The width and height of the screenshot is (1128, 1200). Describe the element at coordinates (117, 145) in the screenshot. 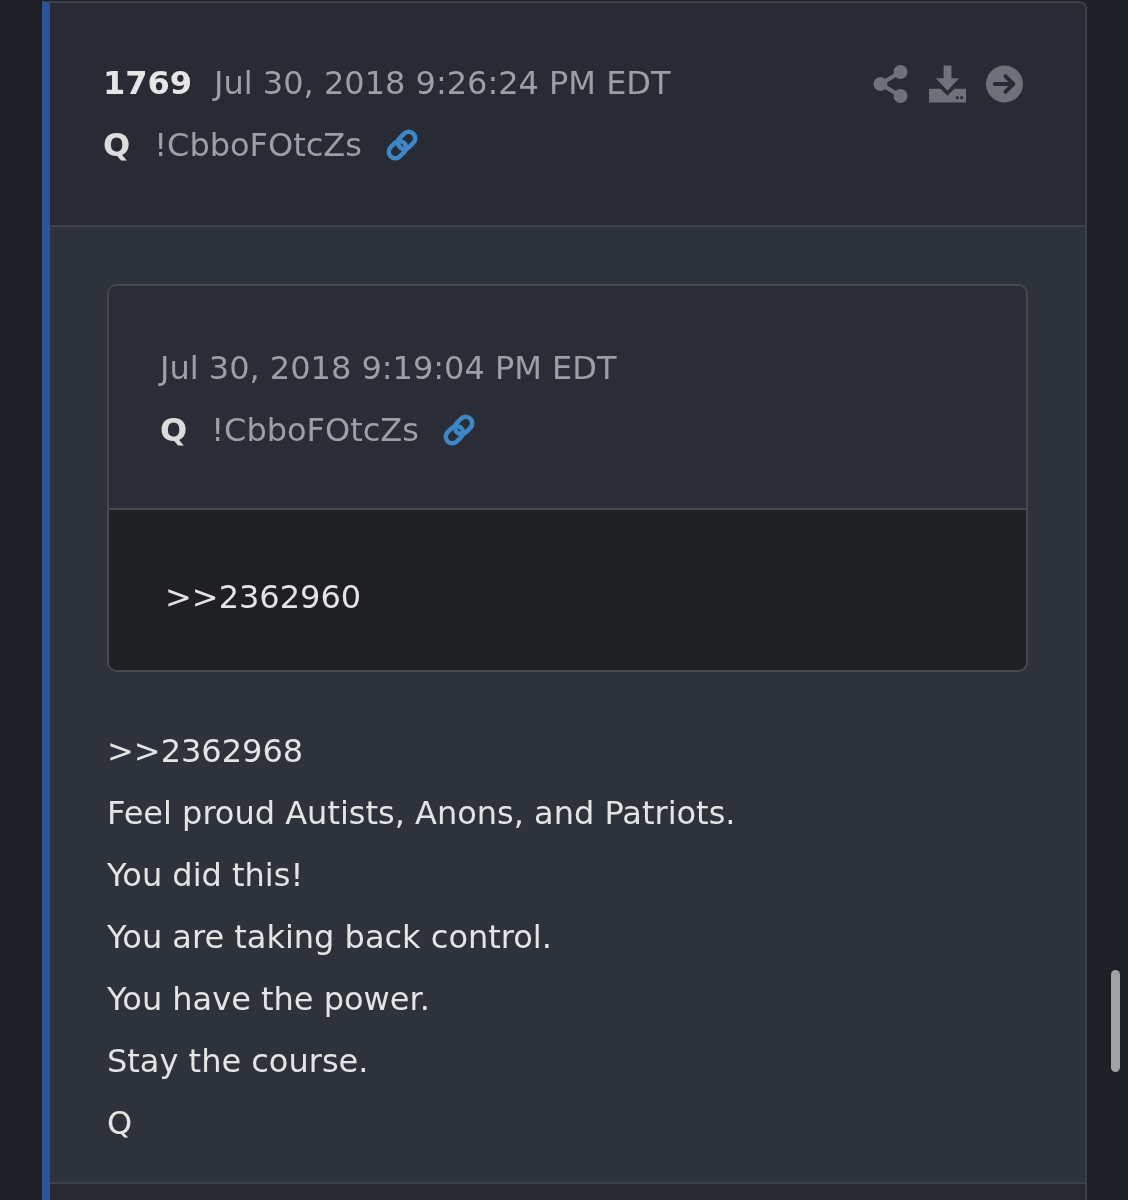

I see `author-name: Q` at that location.